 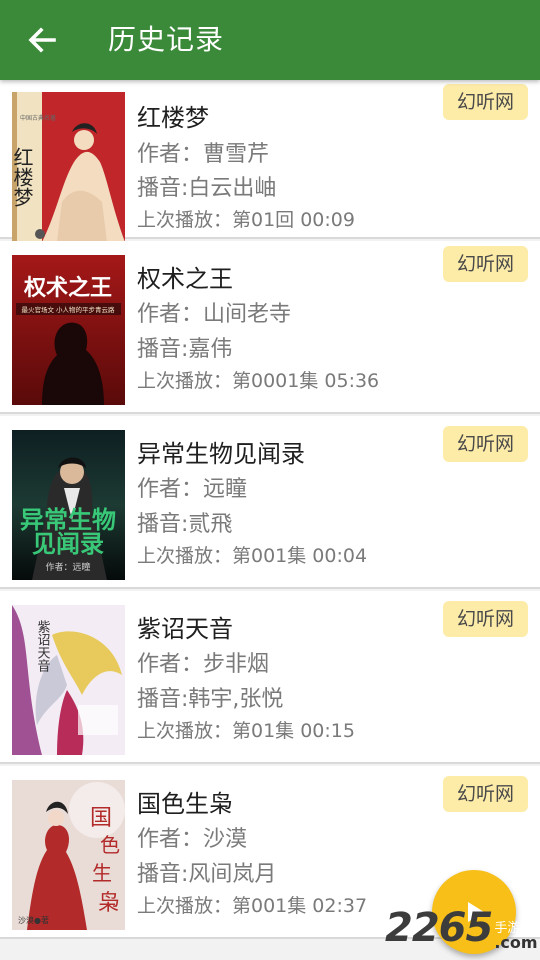 What do you see at coordinates (185, 629) in the screenshot?
I see `book-title: 紫诏天音` at bounding box center [185, 629].